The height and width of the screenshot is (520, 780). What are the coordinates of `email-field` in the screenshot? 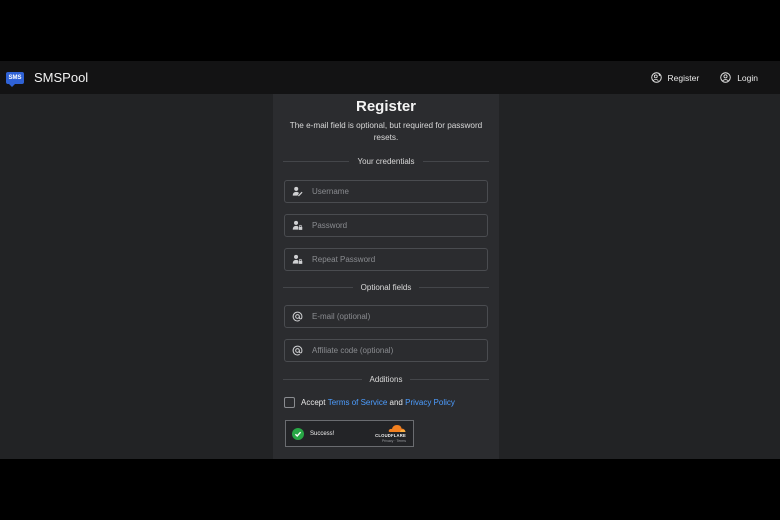 It's located at (386, 316).